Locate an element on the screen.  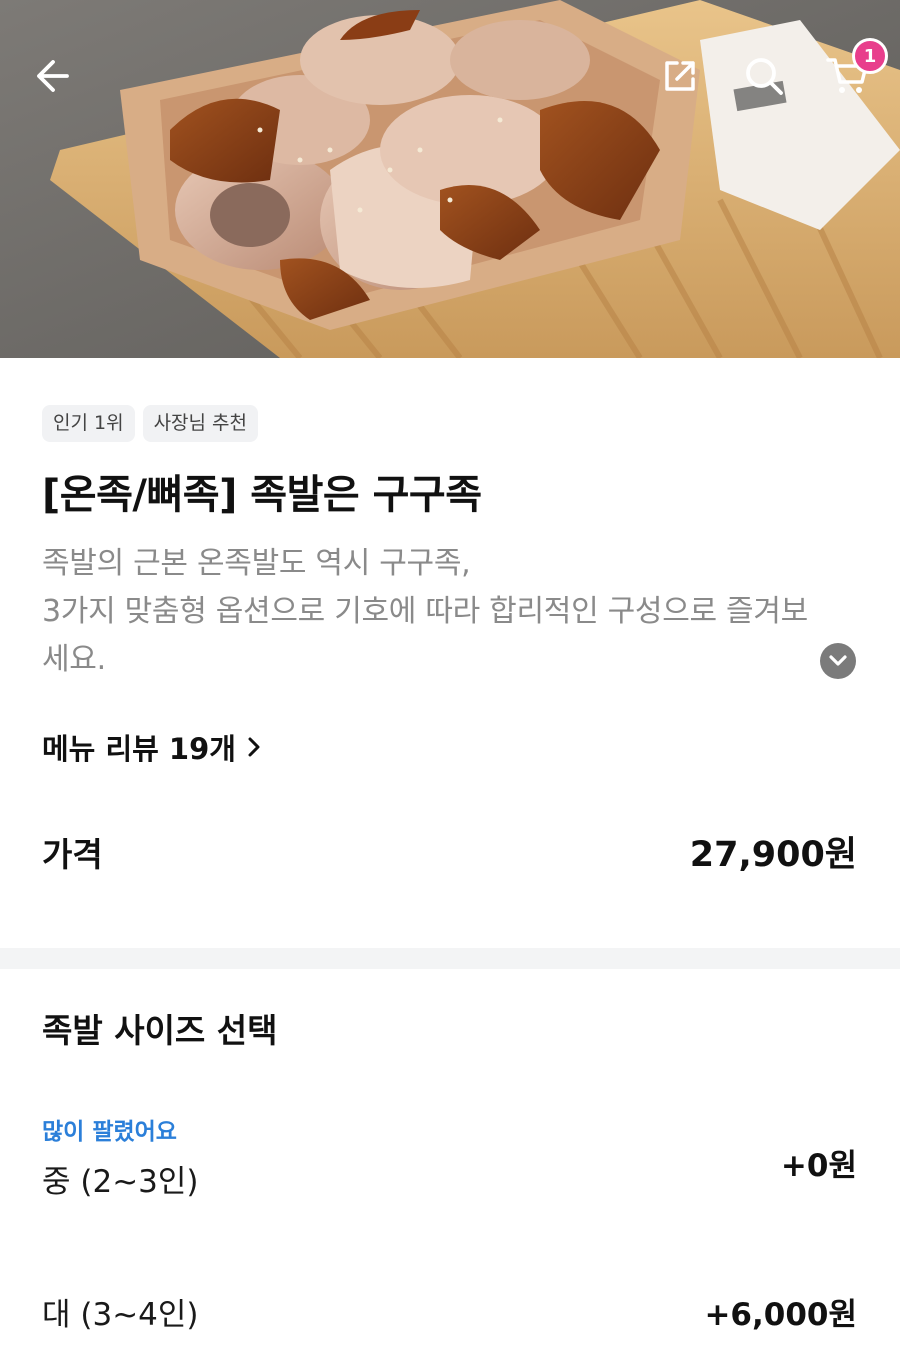
search-icon is located at coordinates (764, 76).